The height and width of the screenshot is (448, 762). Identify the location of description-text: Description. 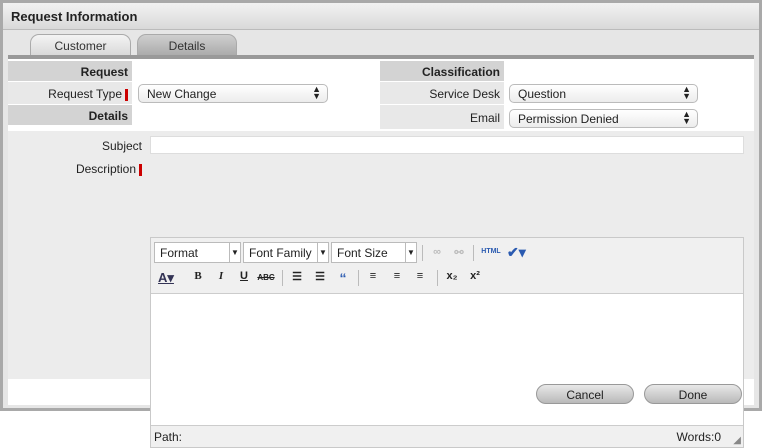
(105, 169).